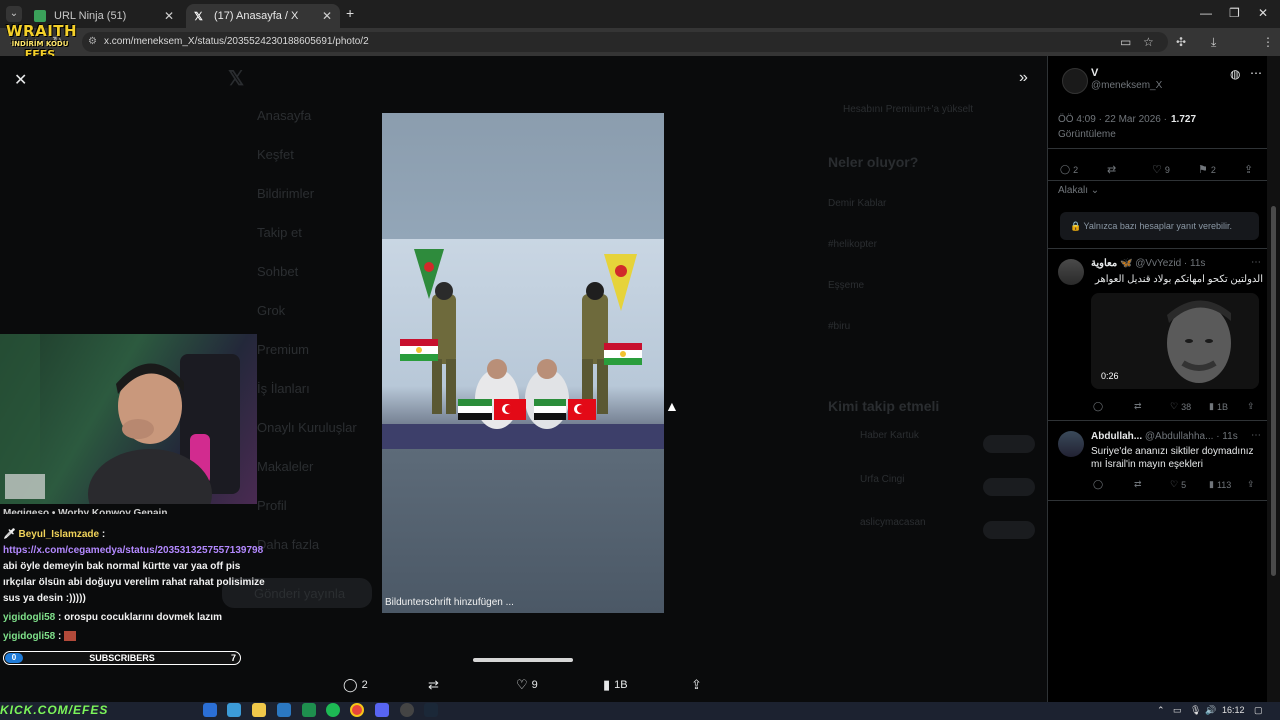  Describe the element at coordinates (1207, 169) in the screenshot. I see `tweet-bookmark-button: ⚑ 2` at that location.